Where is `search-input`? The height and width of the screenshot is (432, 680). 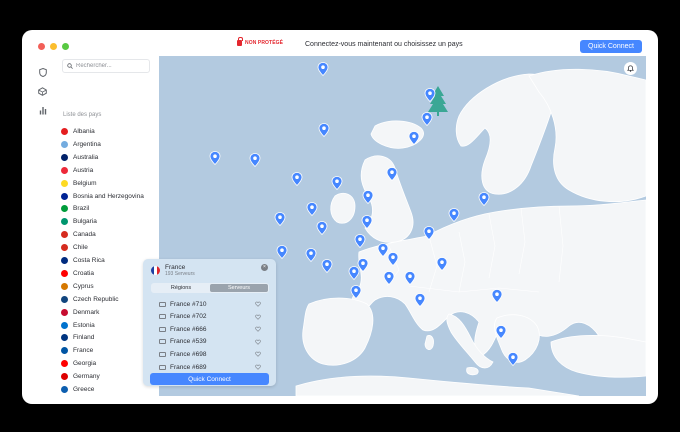
search-input is located at coordinates (111, 66).